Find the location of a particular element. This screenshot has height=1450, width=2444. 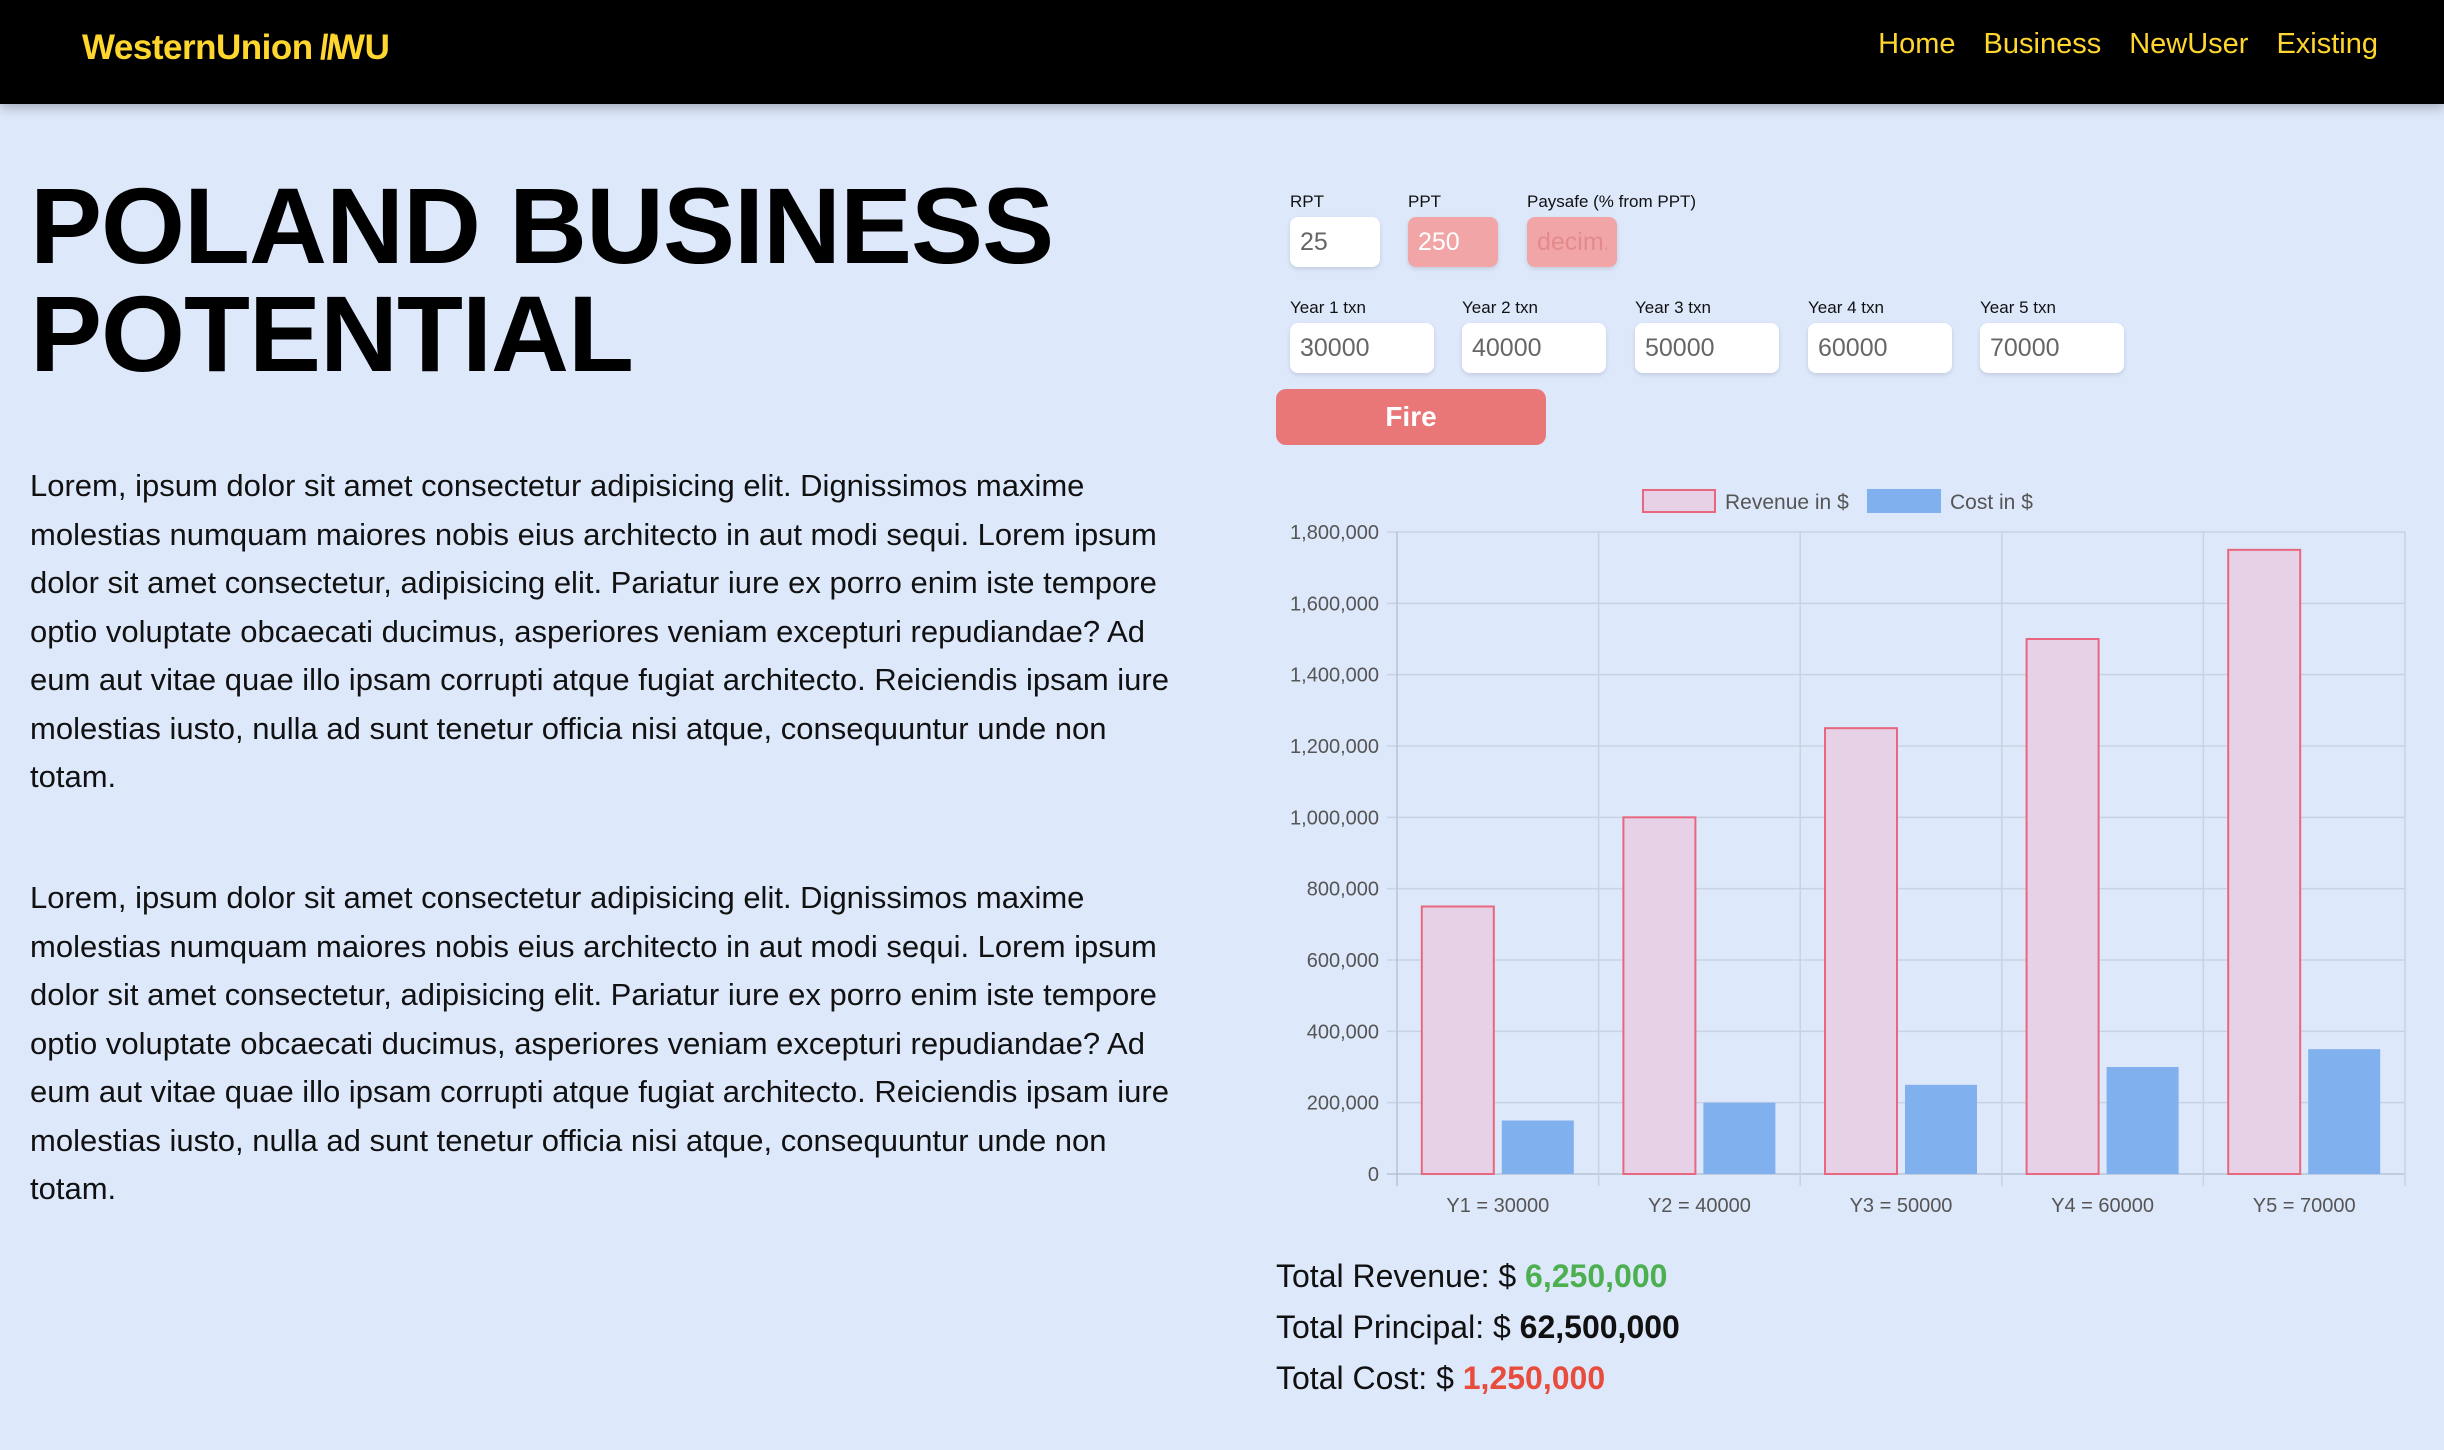

page-title: POLAND BUSINESS POTENTIAL is located at coordinates (605, 280).